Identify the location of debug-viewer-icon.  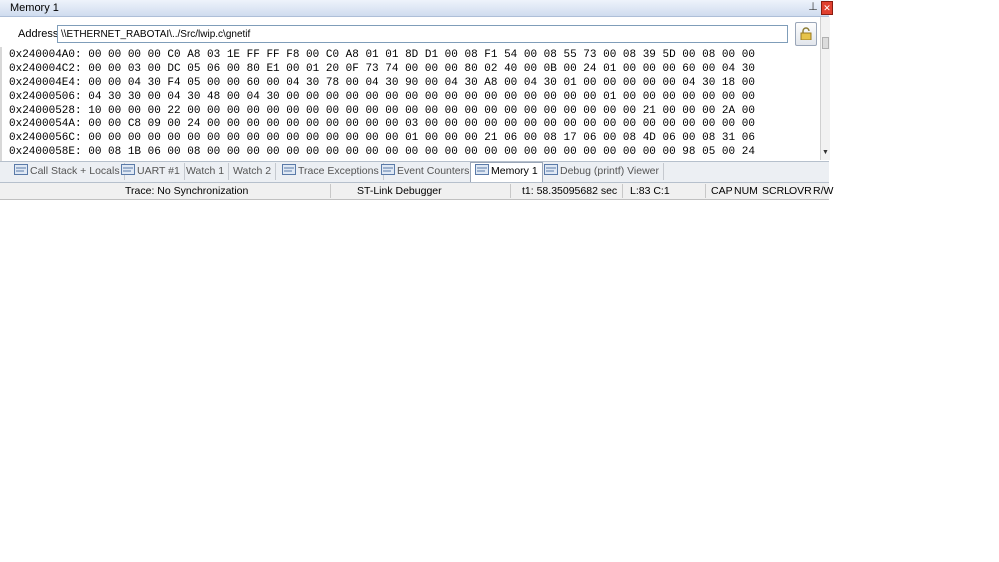
(551, 169).